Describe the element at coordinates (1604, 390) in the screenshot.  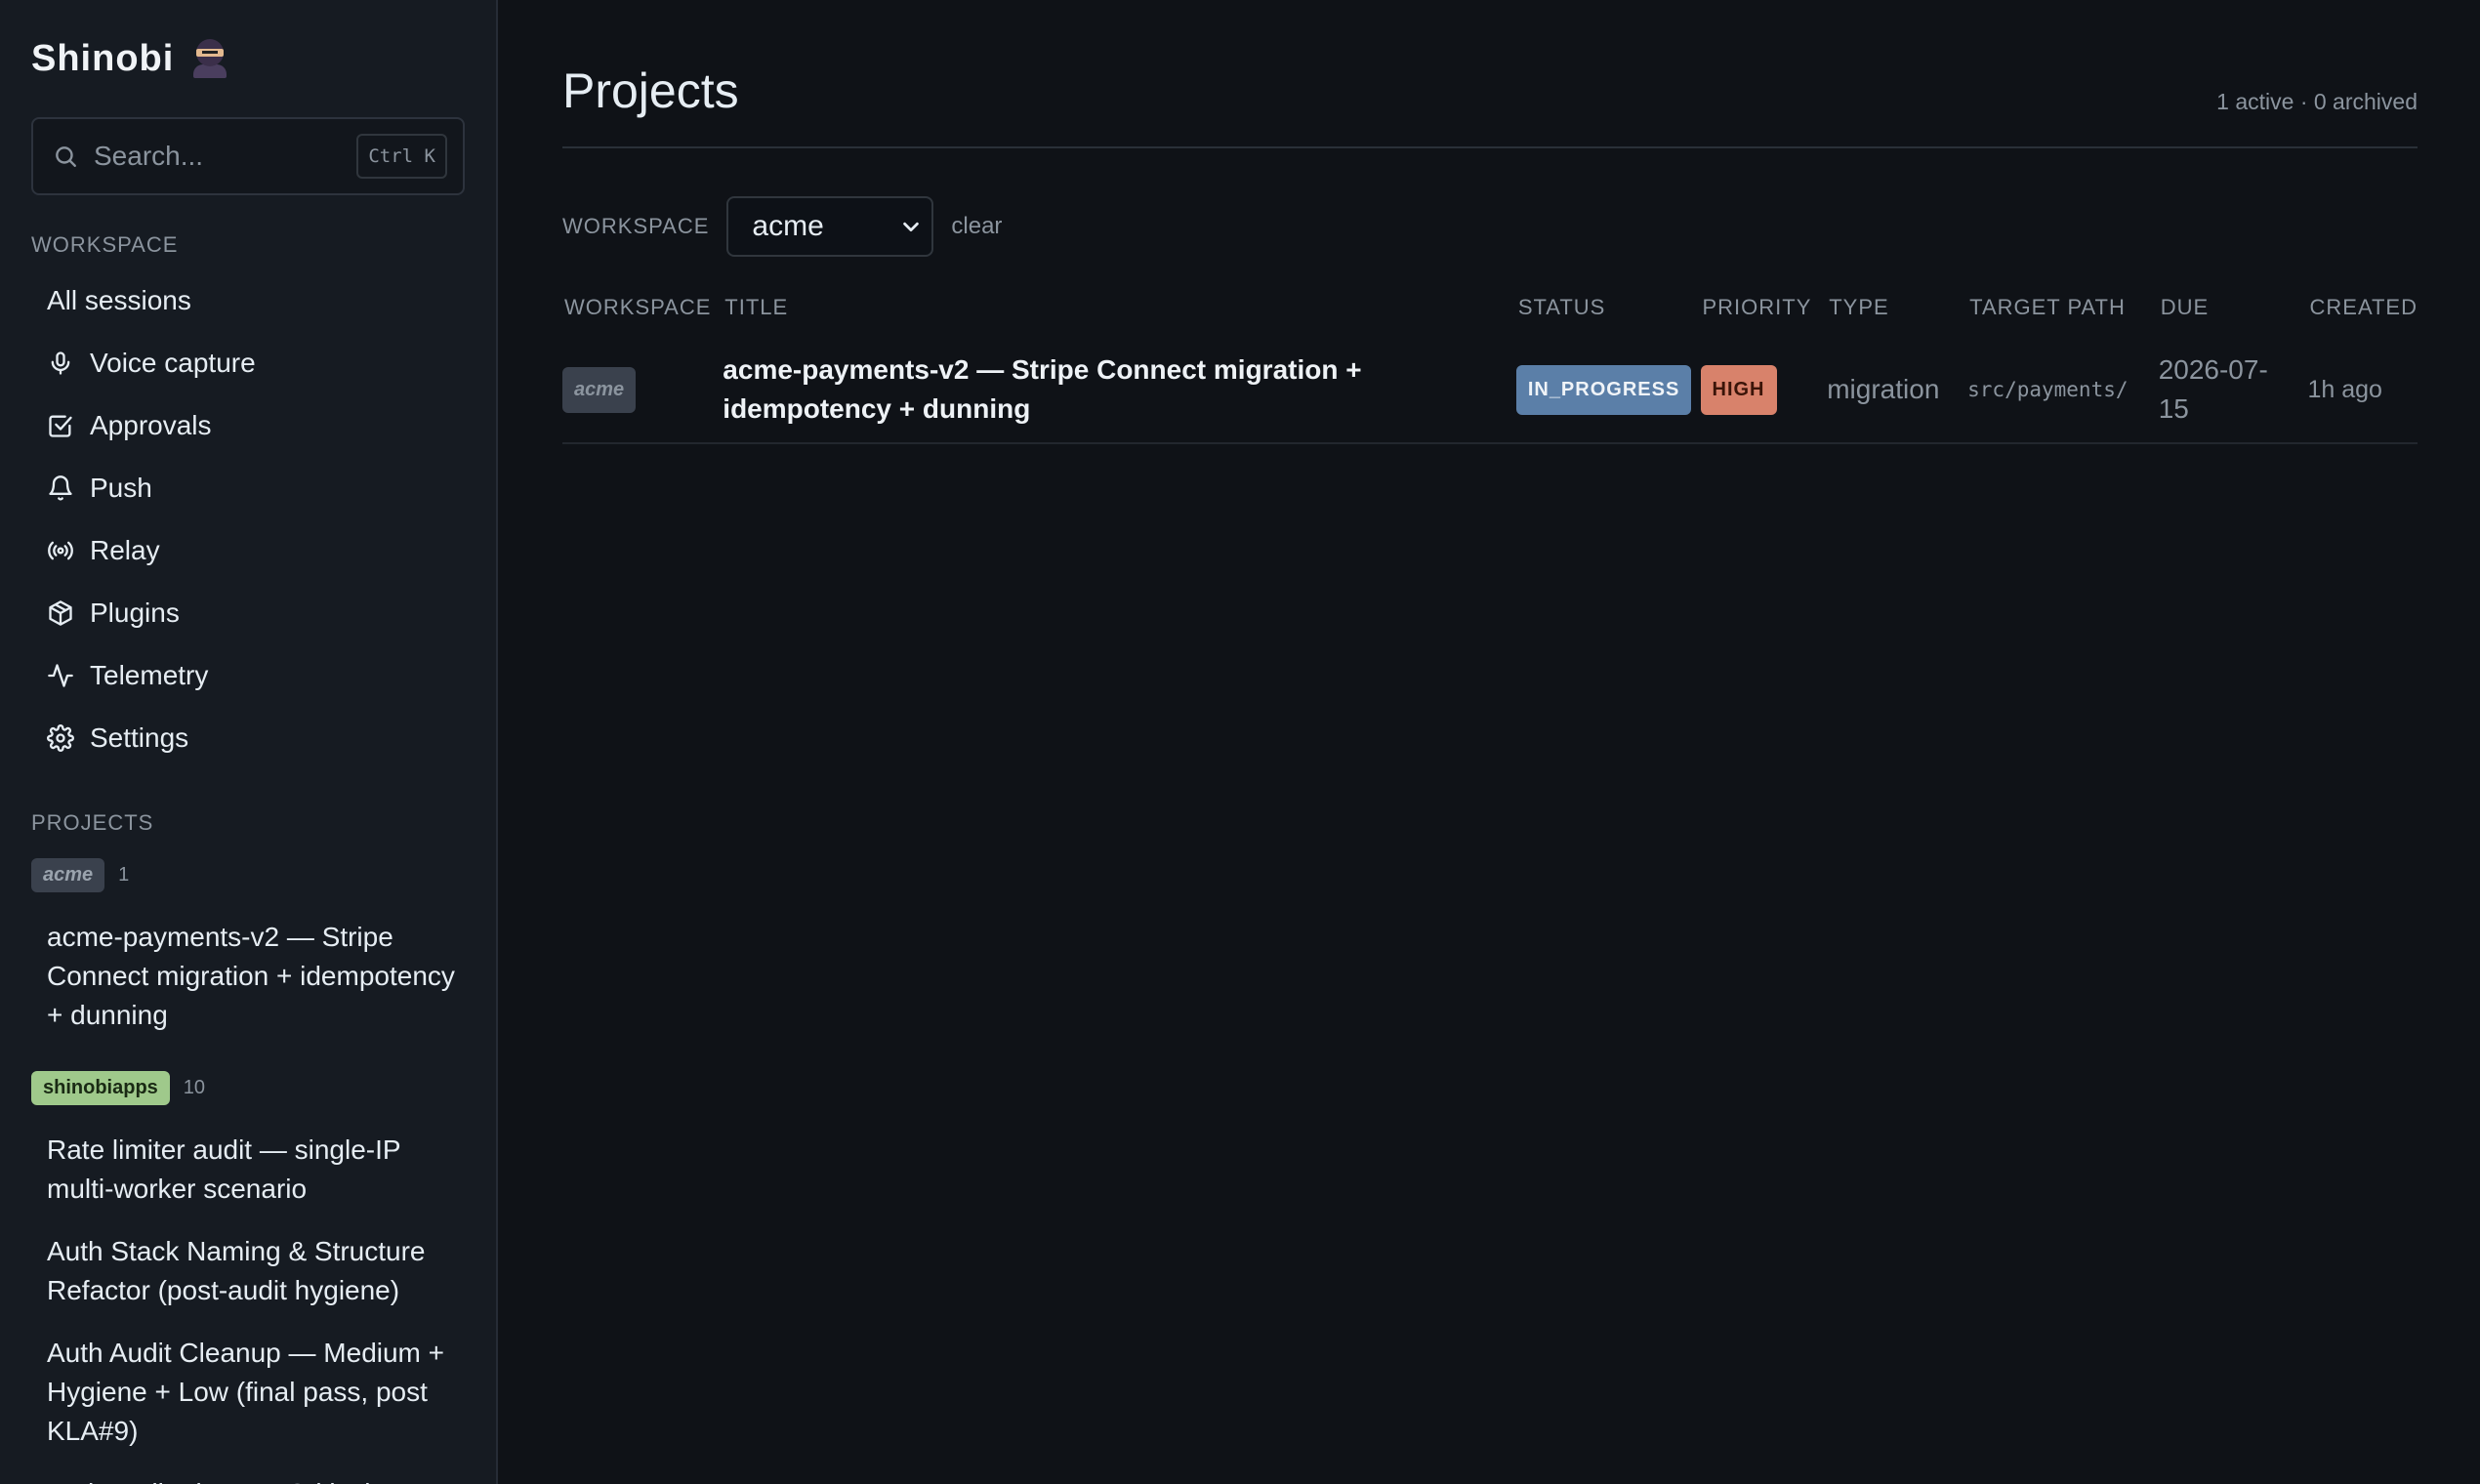
I see `status-badge: IN_PROGRESS` at that location.